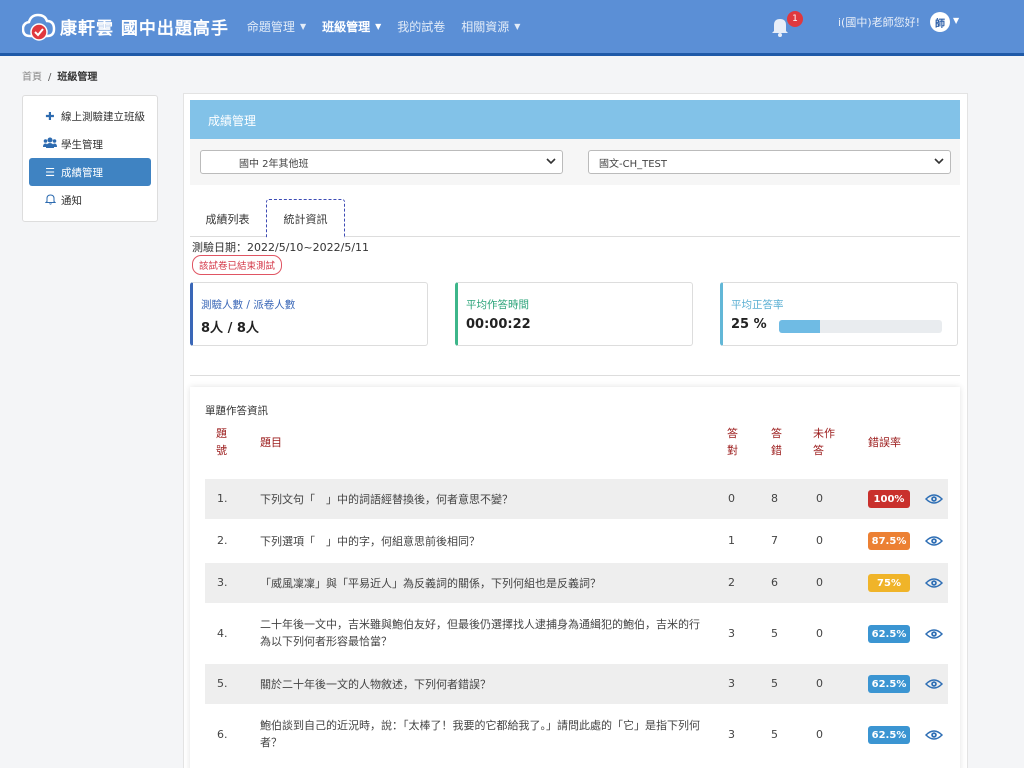 This screenshot has width=1024, height=768. I want to click on question-number: 5., so click(222, 683).